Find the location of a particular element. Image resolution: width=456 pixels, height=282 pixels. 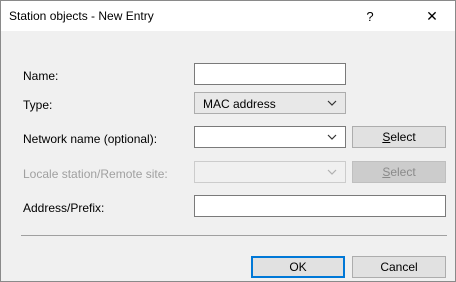

address-prefix-label: Address/Prefix: is located at coordinates (64, 208).